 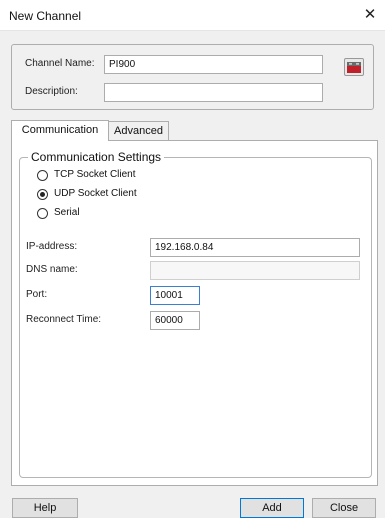 I want to click on reconnect-time-label: Reconnect Time:, so click(x=64, y=319).